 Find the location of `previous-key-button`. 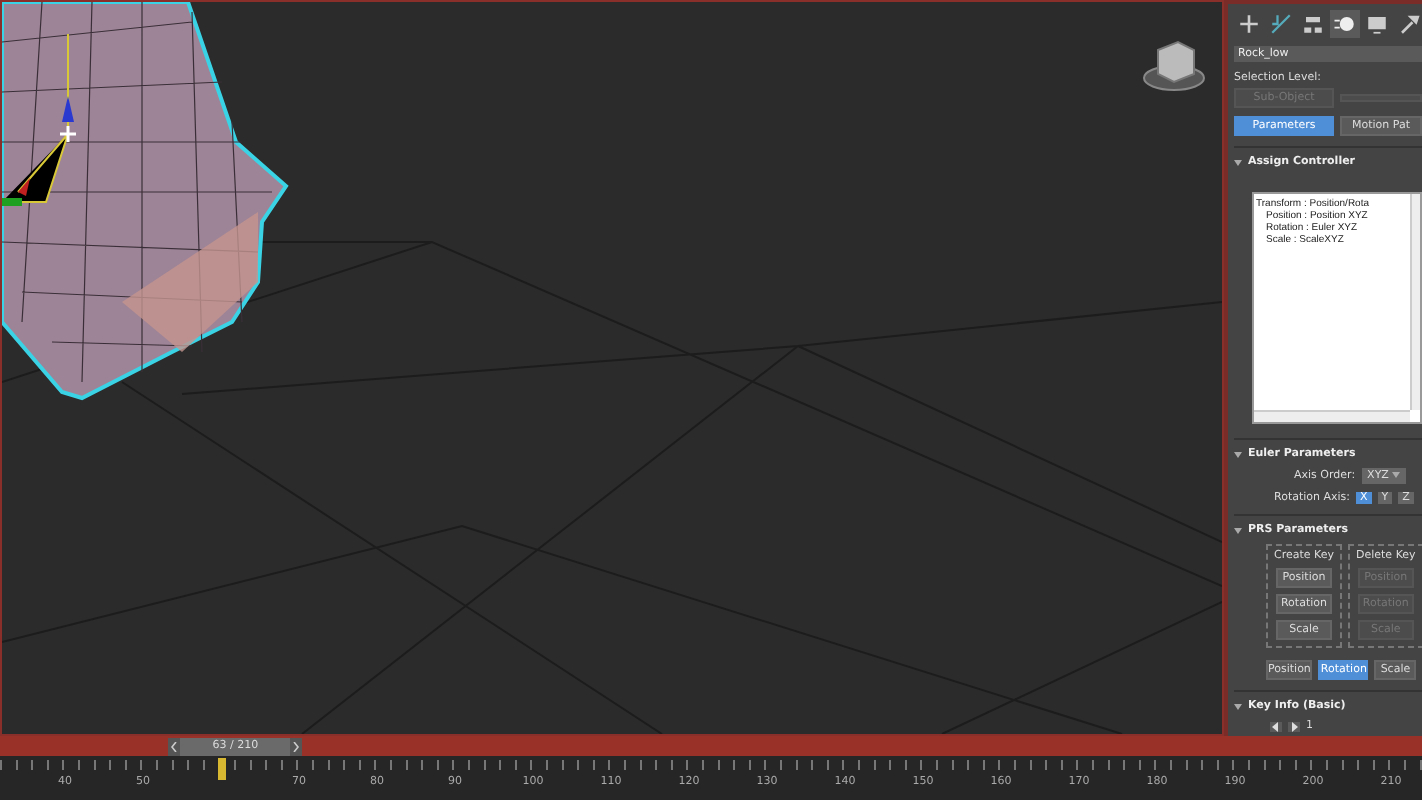

previous-key-button is located at coordinates (1276, 726).